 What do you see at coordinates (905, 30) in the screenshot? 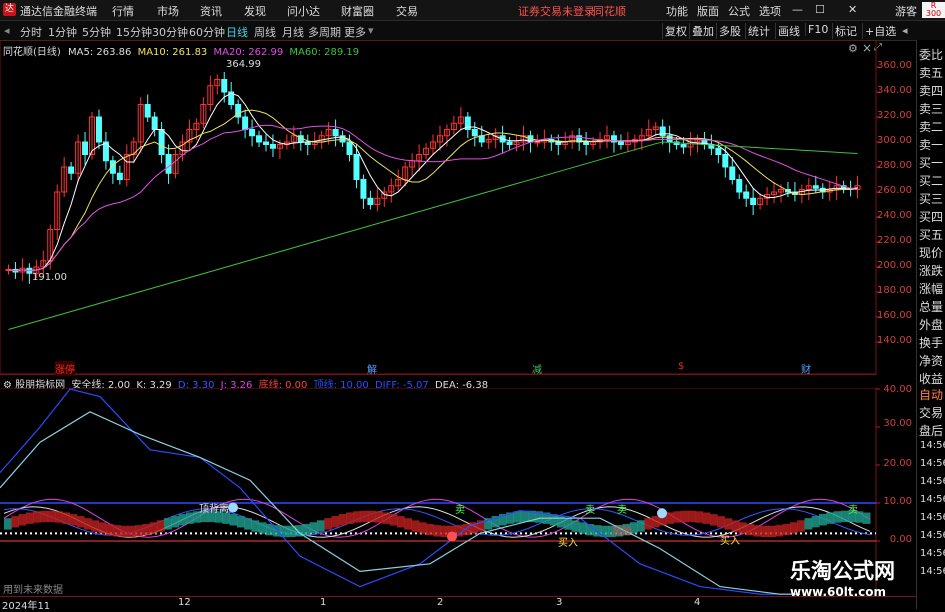
I see `panel-left-arrow-icon: ◂` at bounding box center [905, 30].